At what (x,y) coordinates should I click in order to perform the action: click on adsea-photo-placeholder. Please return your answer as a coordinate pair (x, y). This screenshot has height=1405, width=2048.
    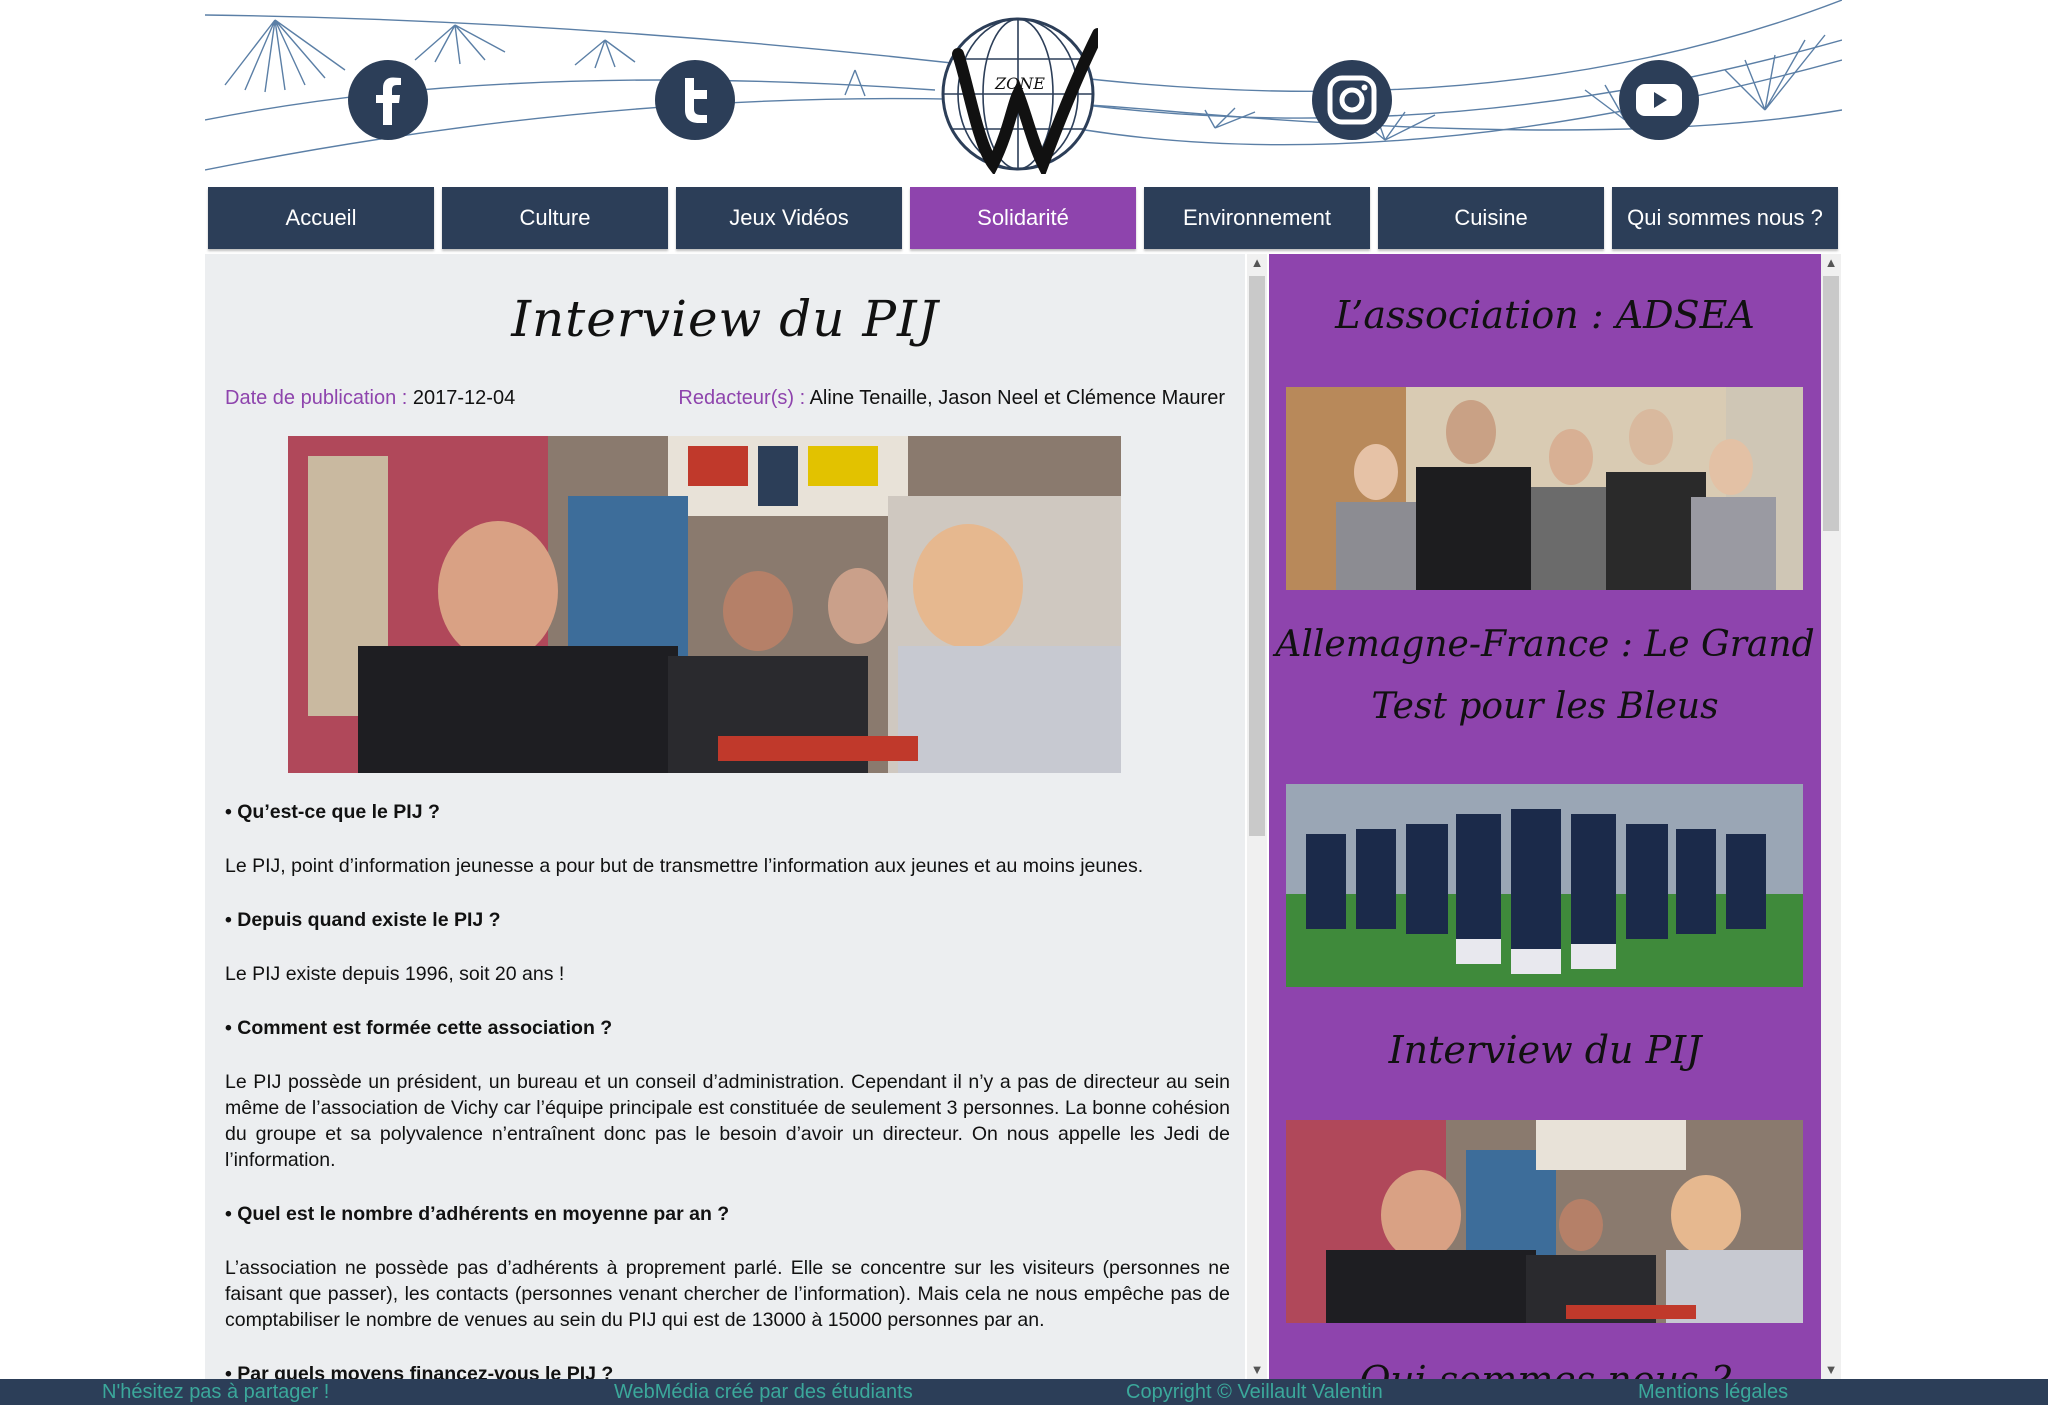
    Looking at the image, I should click on (1544, 488).